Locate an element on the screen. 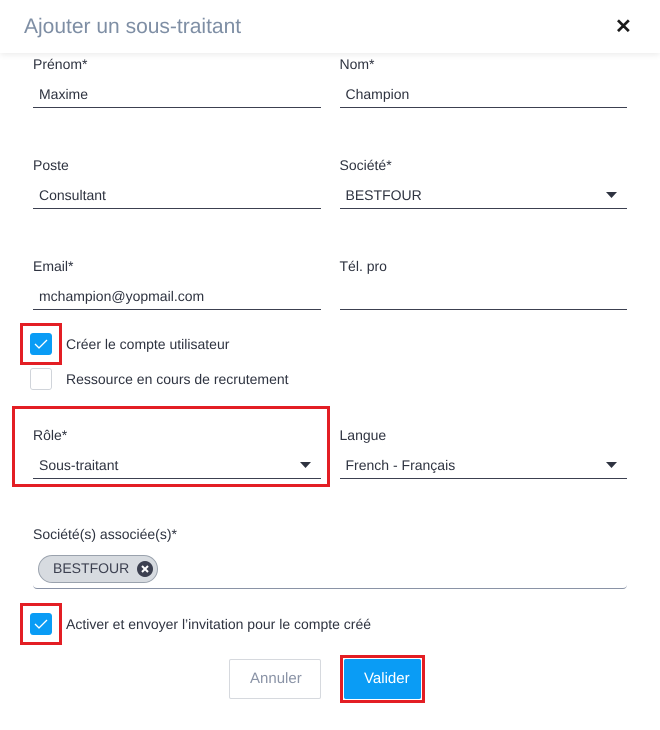  select-field: French - Français is located at coordinates (483, 465).